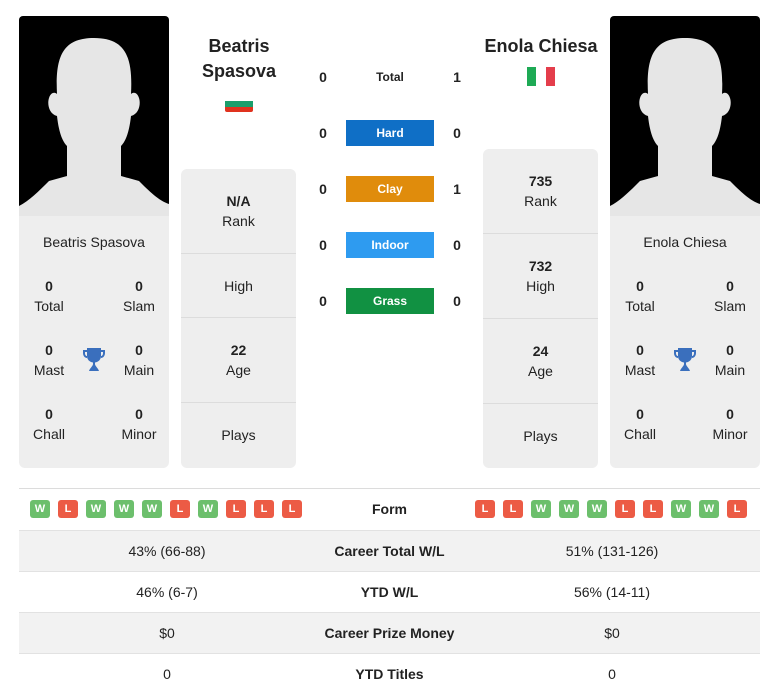 Image resolution: width=779 pixels, height=699 pixels. Describe the element at coordinates (540, 276) in the screenshot. I see `stat-high: 732 High` at that location.